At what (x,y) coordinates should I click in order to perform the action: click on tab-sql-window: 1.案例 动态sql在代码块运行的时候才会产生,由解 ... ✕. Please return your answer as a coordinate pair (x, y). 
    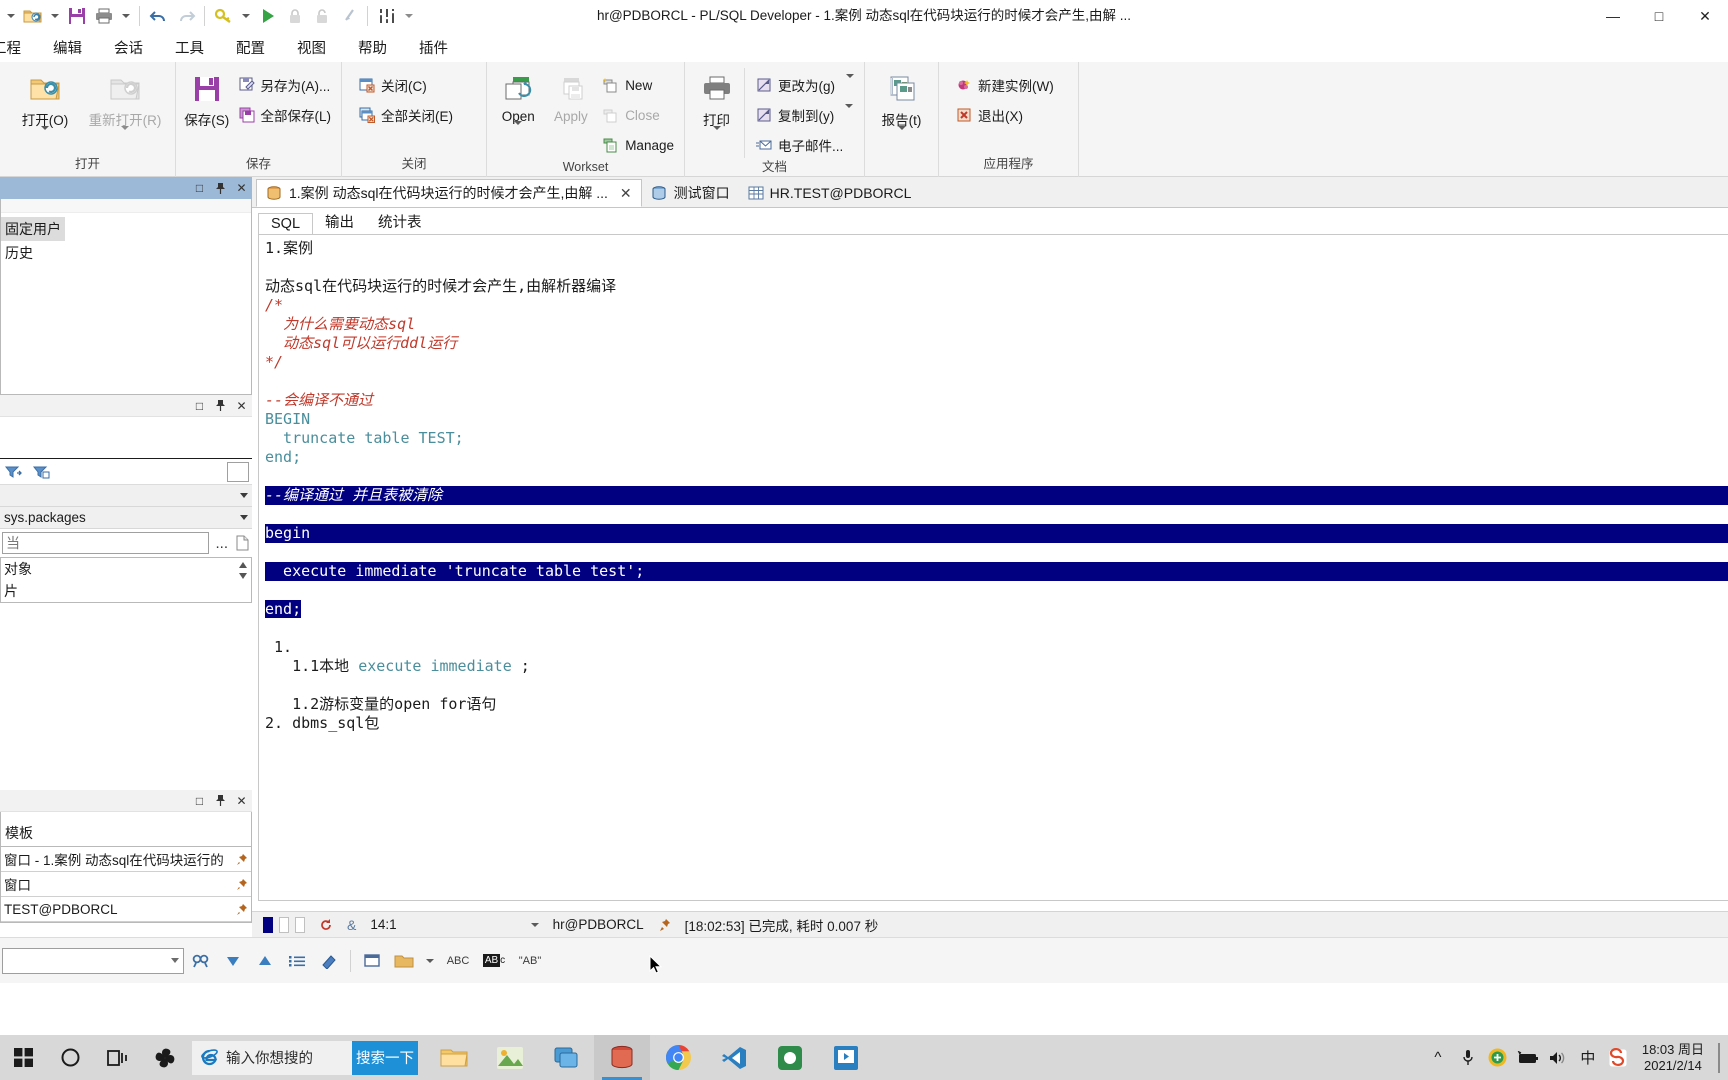
    Looking at the image, I should click on (449, 193).